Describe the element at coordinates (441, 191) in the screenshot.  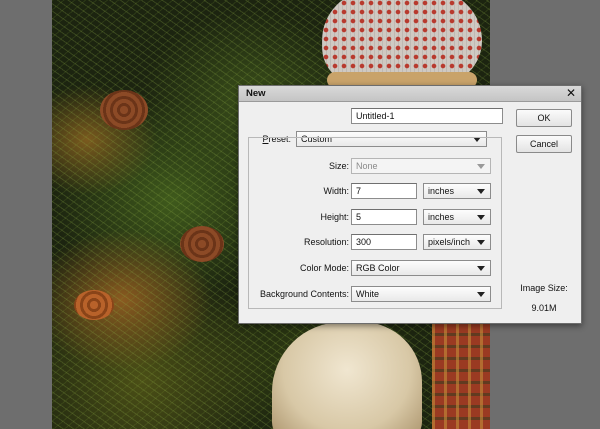
I see `width-unit-value: inches` at that location.